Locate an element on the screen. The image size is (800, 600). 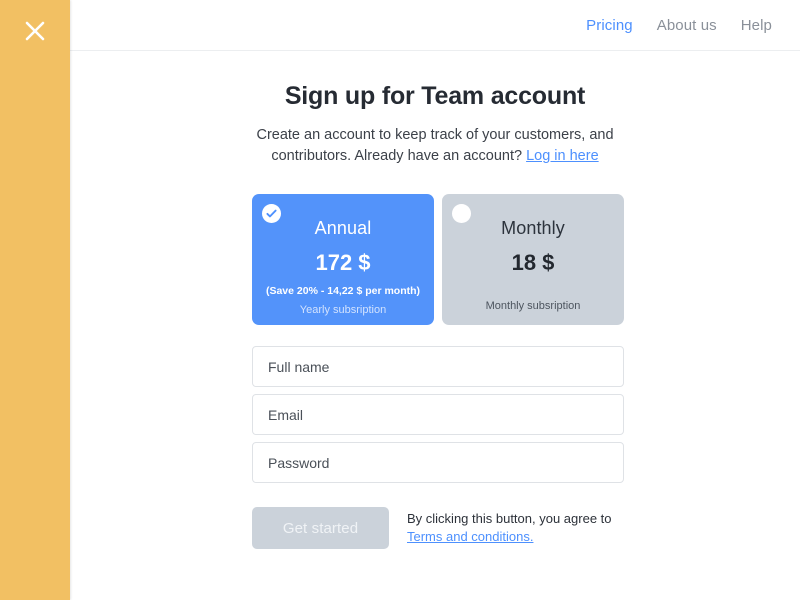
left-rail is located at coordinates (35, 300).